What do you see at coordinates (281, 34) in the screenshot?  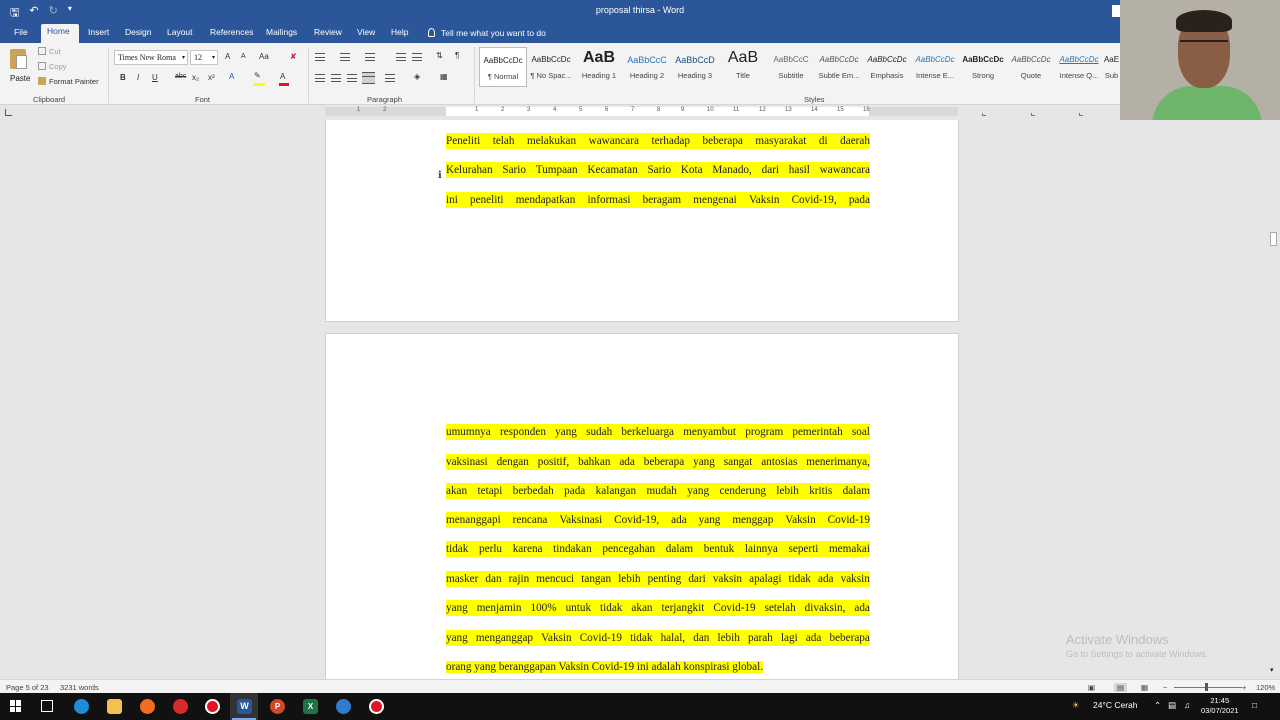 I see `tab-mailings: Mailings` at bounding box center [281, 34].